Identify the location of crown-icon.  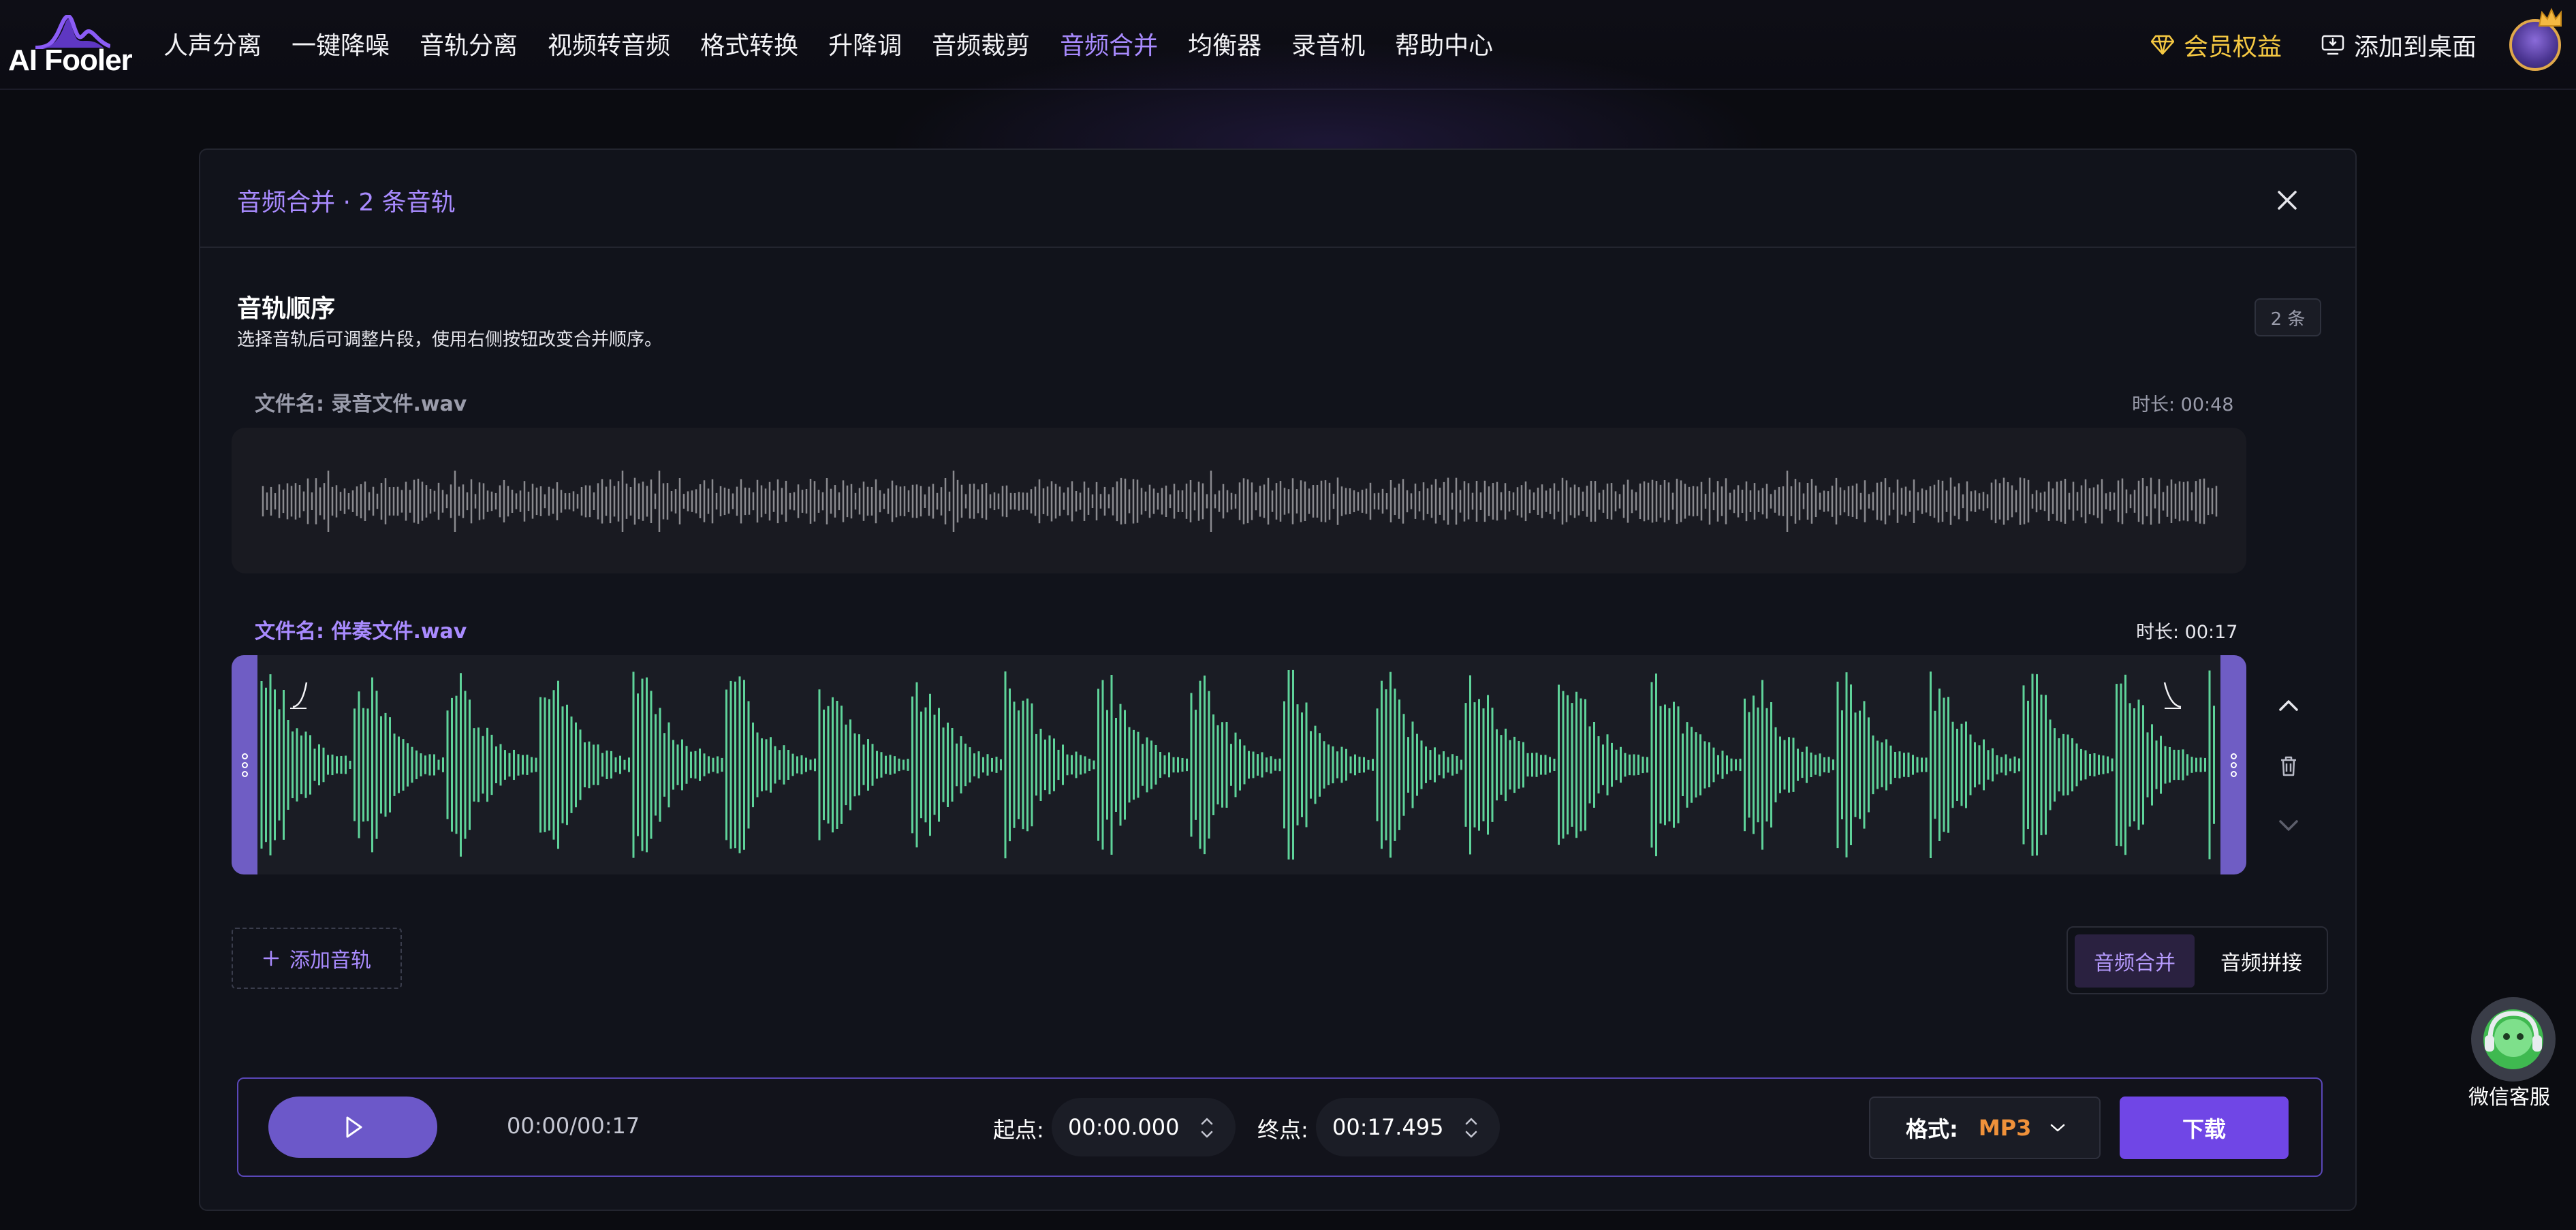
(2550, 17).